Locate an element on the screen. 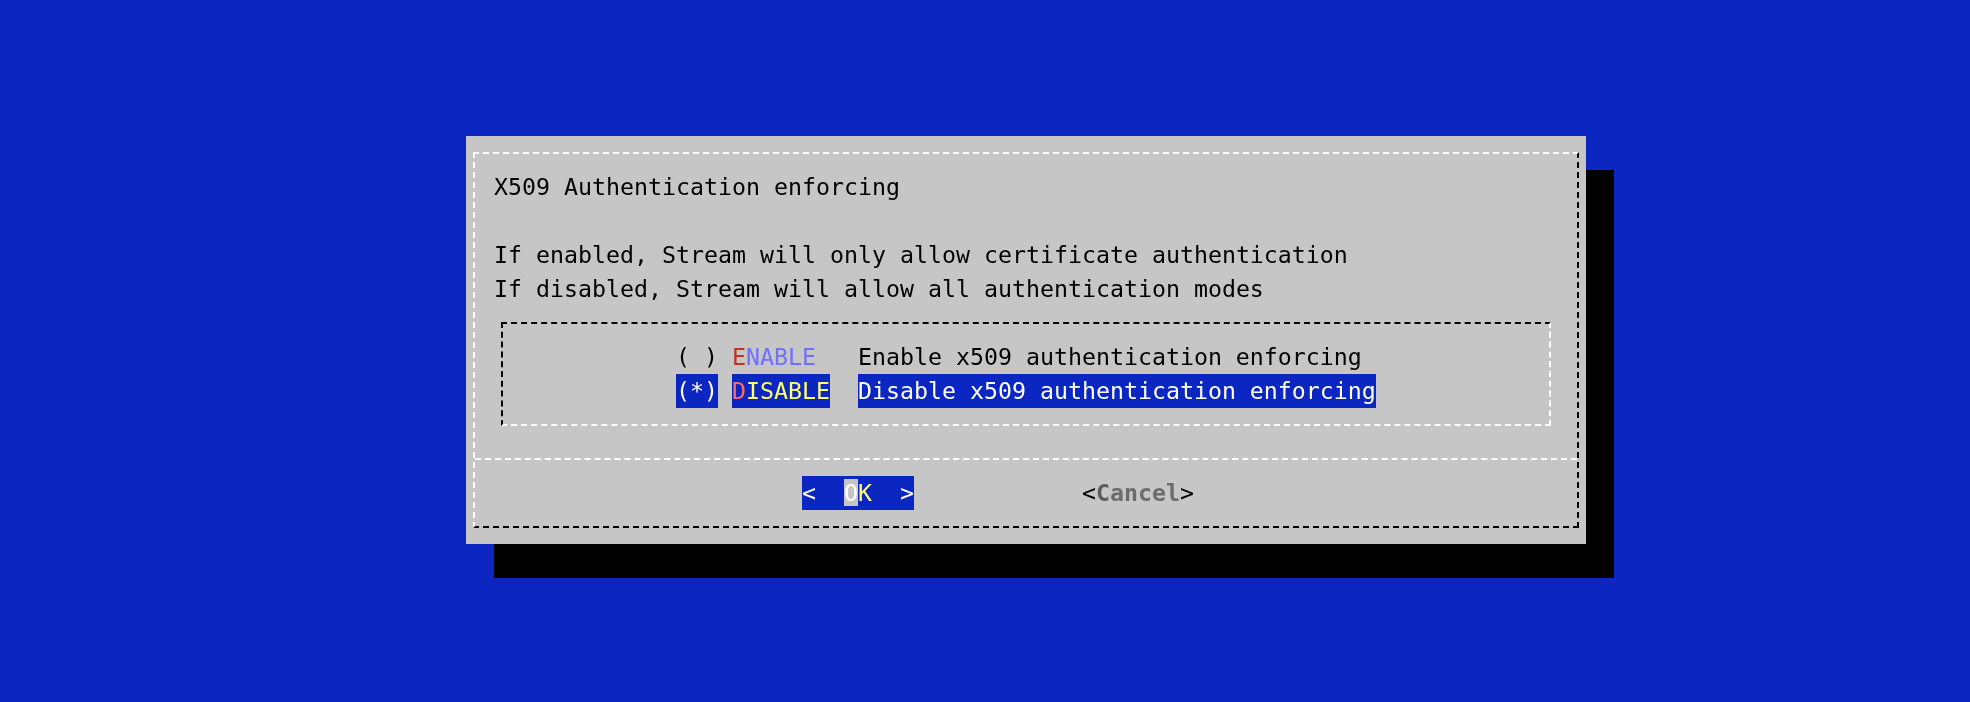  dialog-button: < OK > is located at coordinates (858, 493).